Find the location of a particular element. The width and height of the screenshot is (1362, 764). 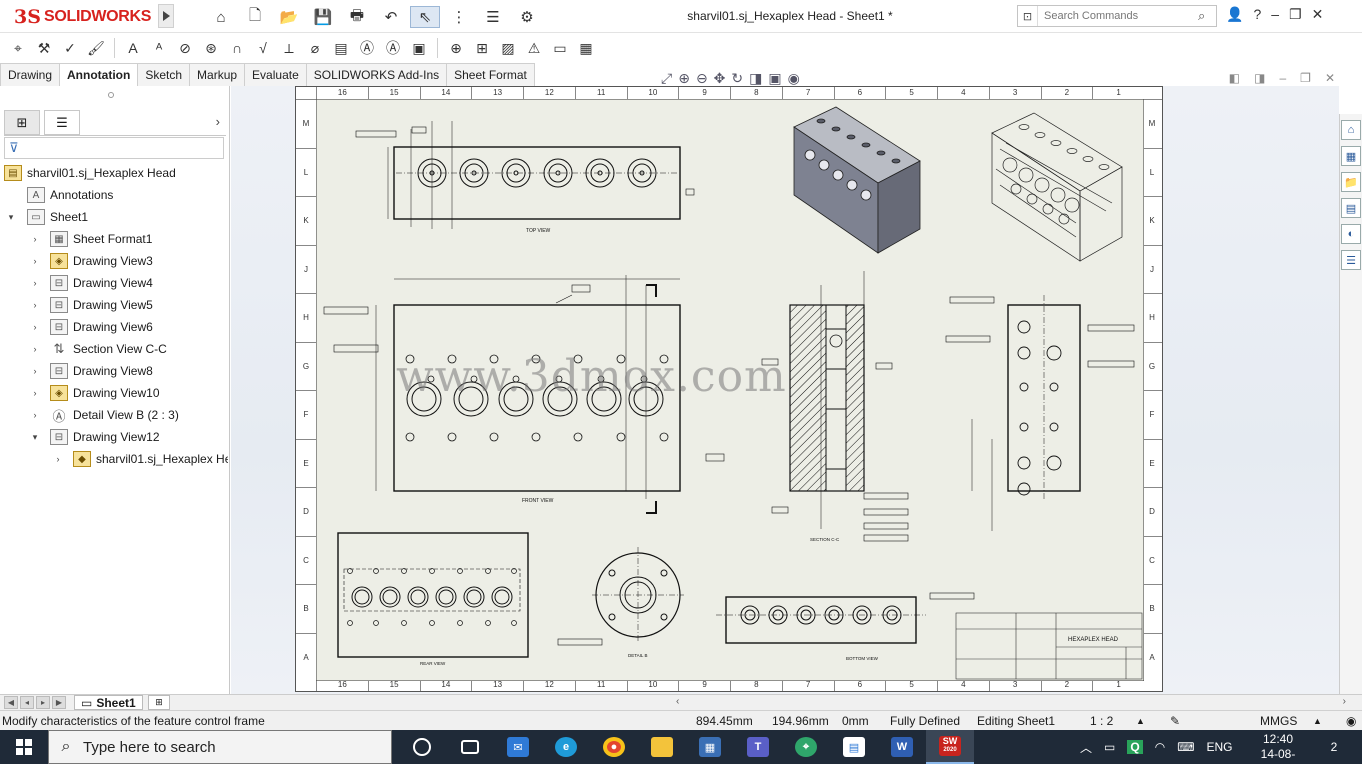

open-folder-icon: 📂 is located at coordinates (289, 17).